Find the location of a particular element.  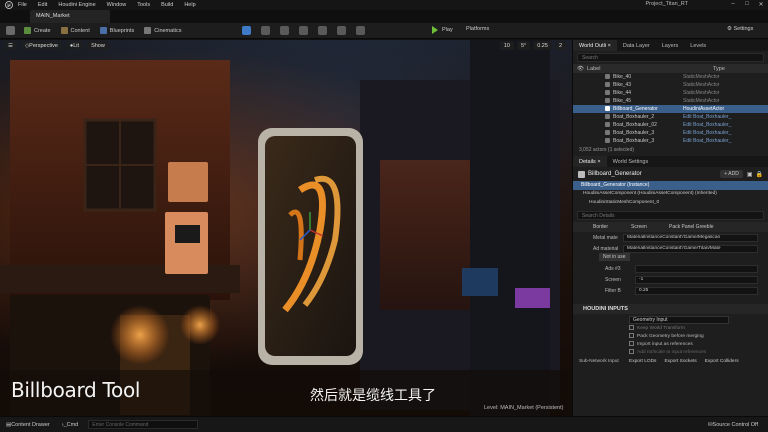

source-control-button: ⛁ Source Control Off is located at coordinates (733, 425).